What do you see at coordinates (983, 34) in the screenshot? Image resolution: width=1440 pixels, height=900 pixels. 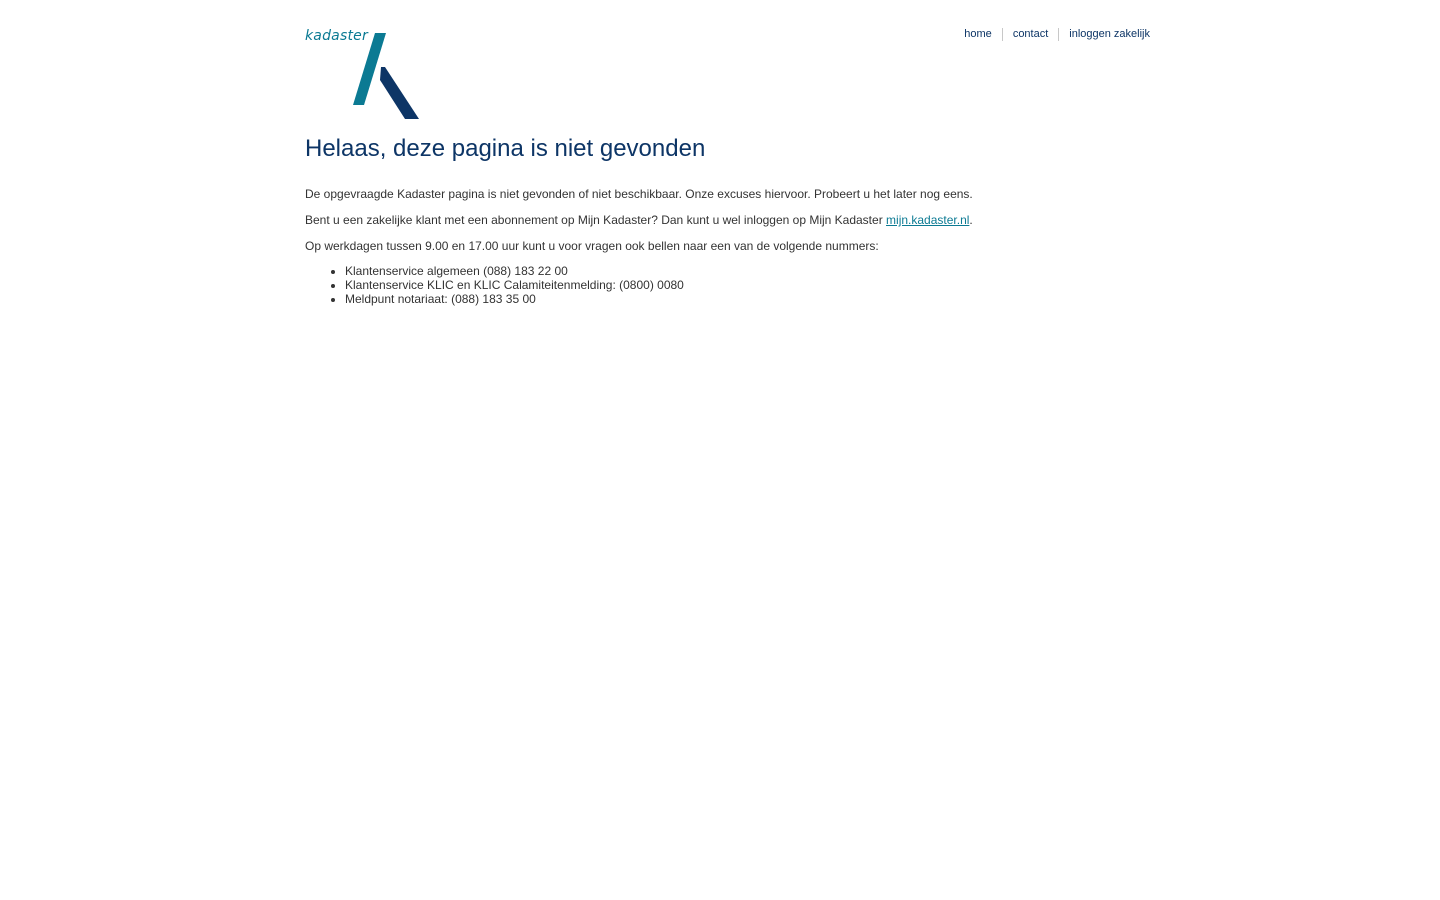 I see `nav-home-link: home` at bounding box center [983, 34].